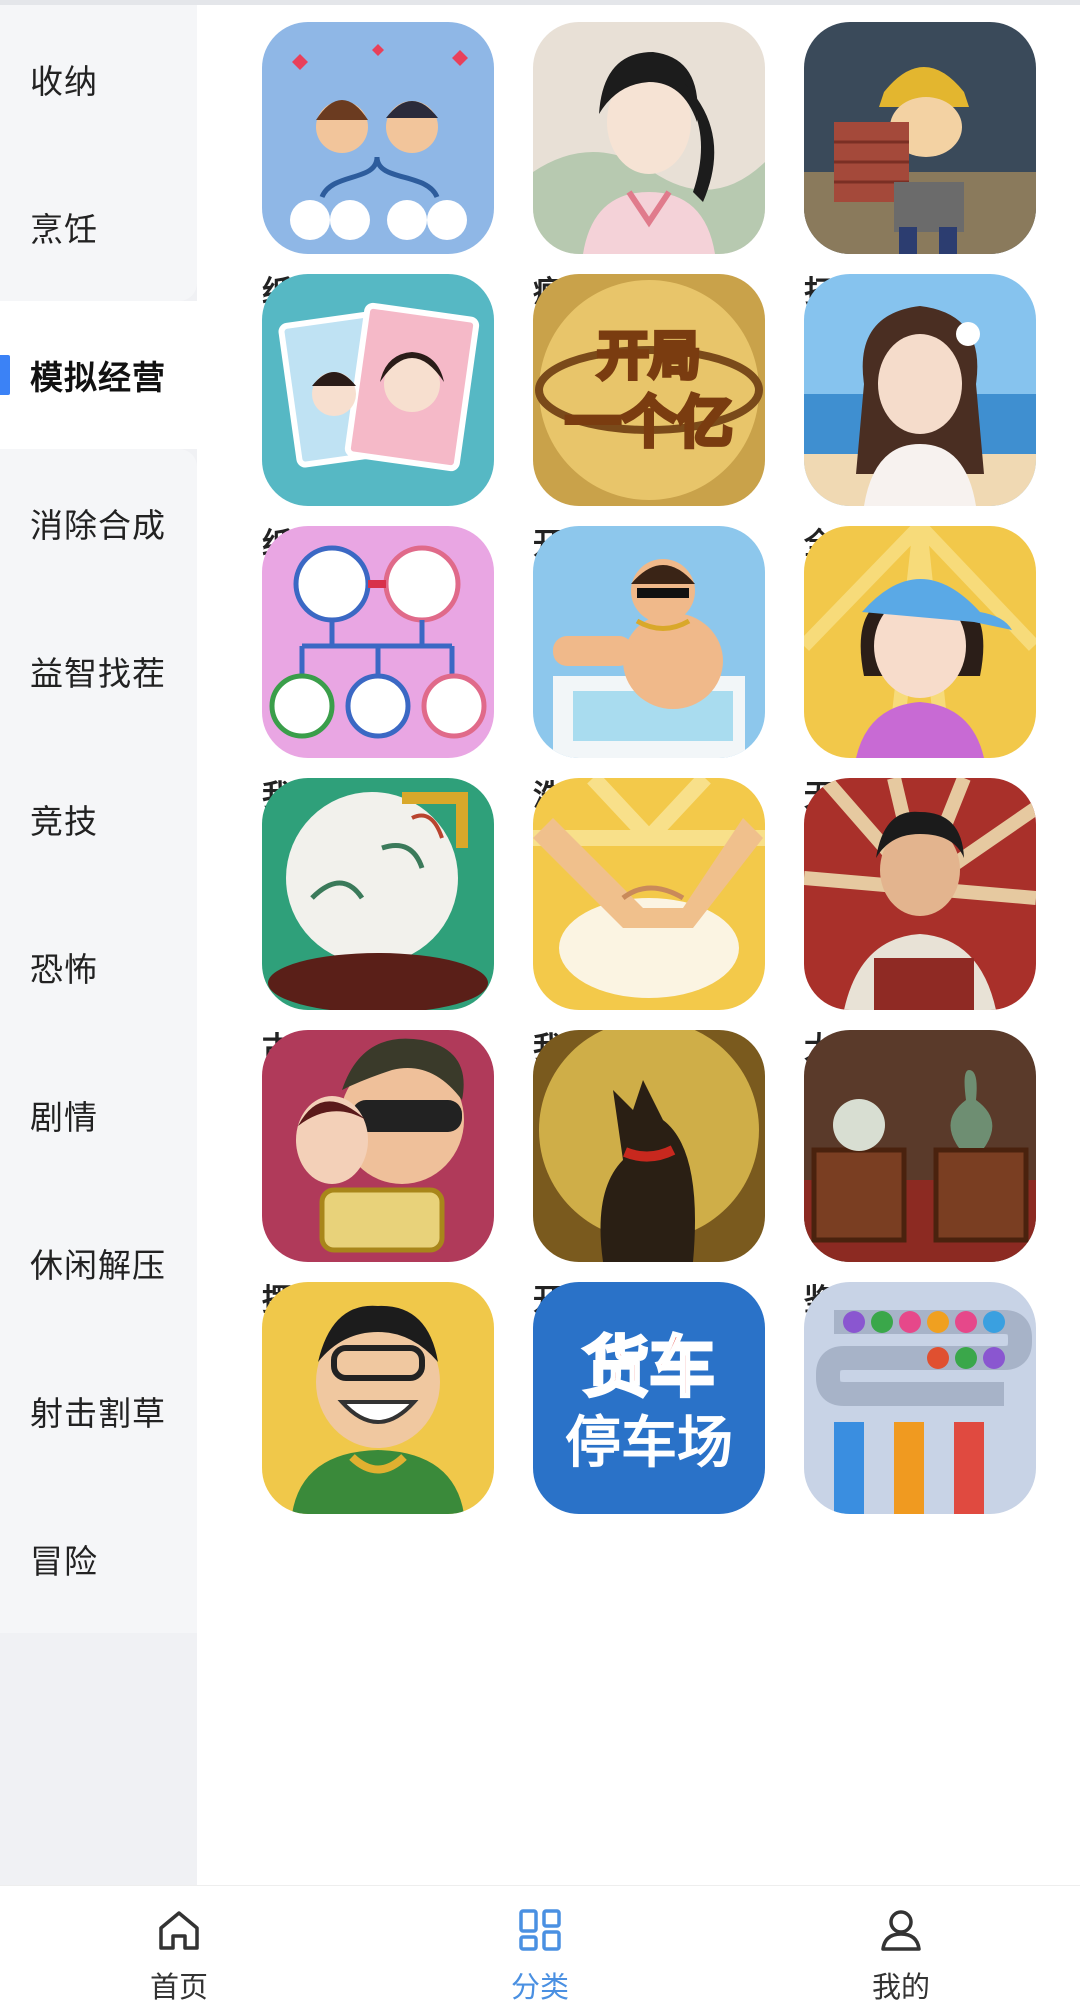  I want to click on dough-hands-icon, so click(649, 894).